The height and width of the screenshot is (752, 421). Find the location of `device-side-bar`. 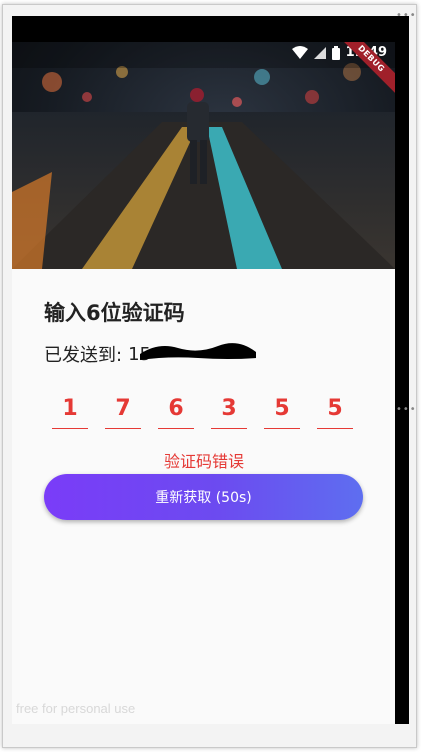

device-side-bar is located at coordinates (402, 370).